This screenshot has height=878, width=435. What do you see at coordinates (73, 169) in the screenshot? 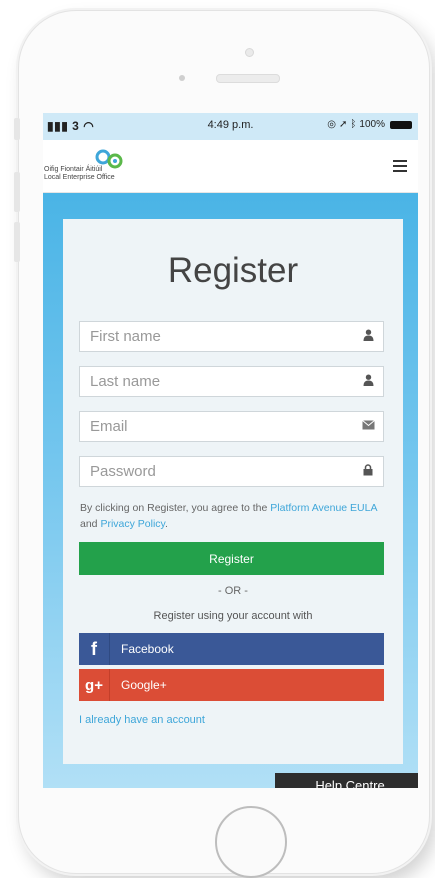
I see `logo-line-irish: Oifig Fiontair Áitiúil` at bounding box center [73, 169].